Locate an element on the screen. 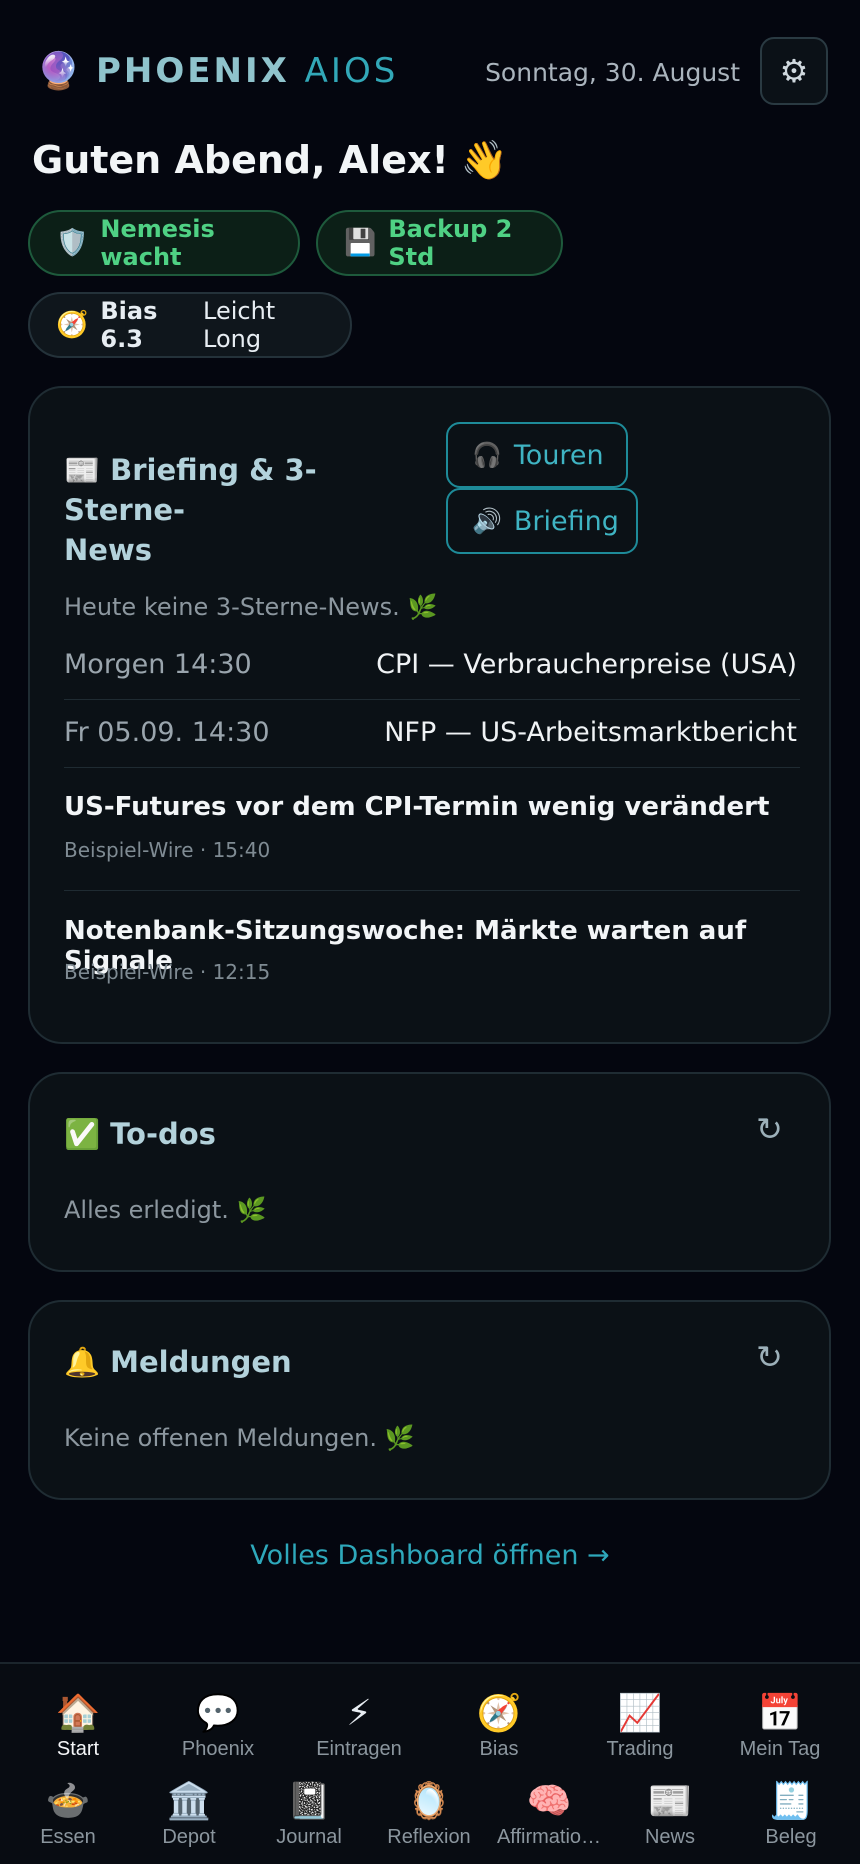 This screenshot has width=860, height=1864. bell-icon: 🔔 is located at coordinates (82, 1362).